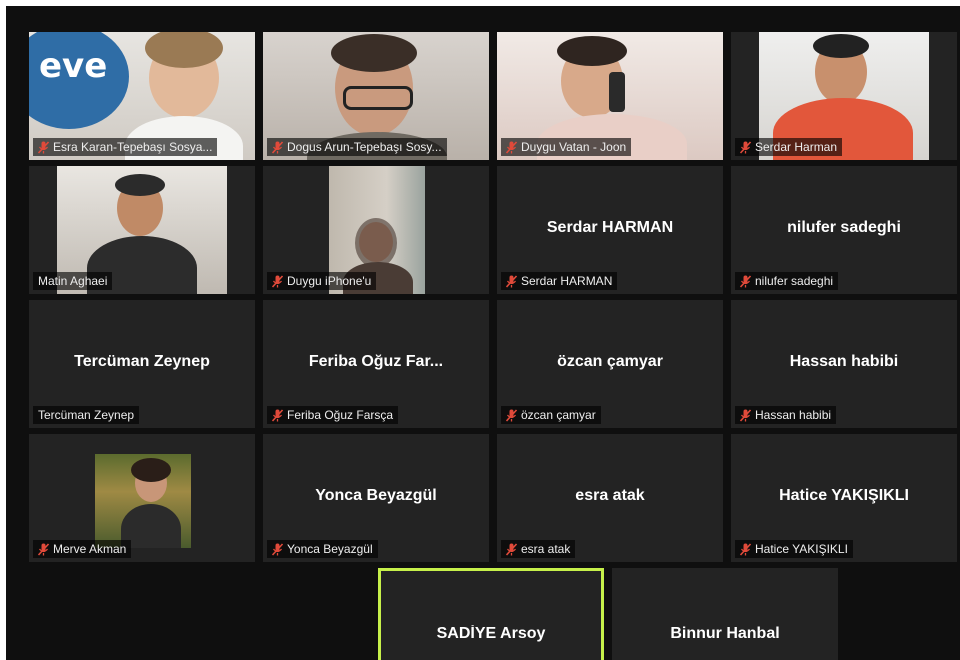  I want to click on participant-tile: Duygu Vatan - Joon, so click(610, 96).